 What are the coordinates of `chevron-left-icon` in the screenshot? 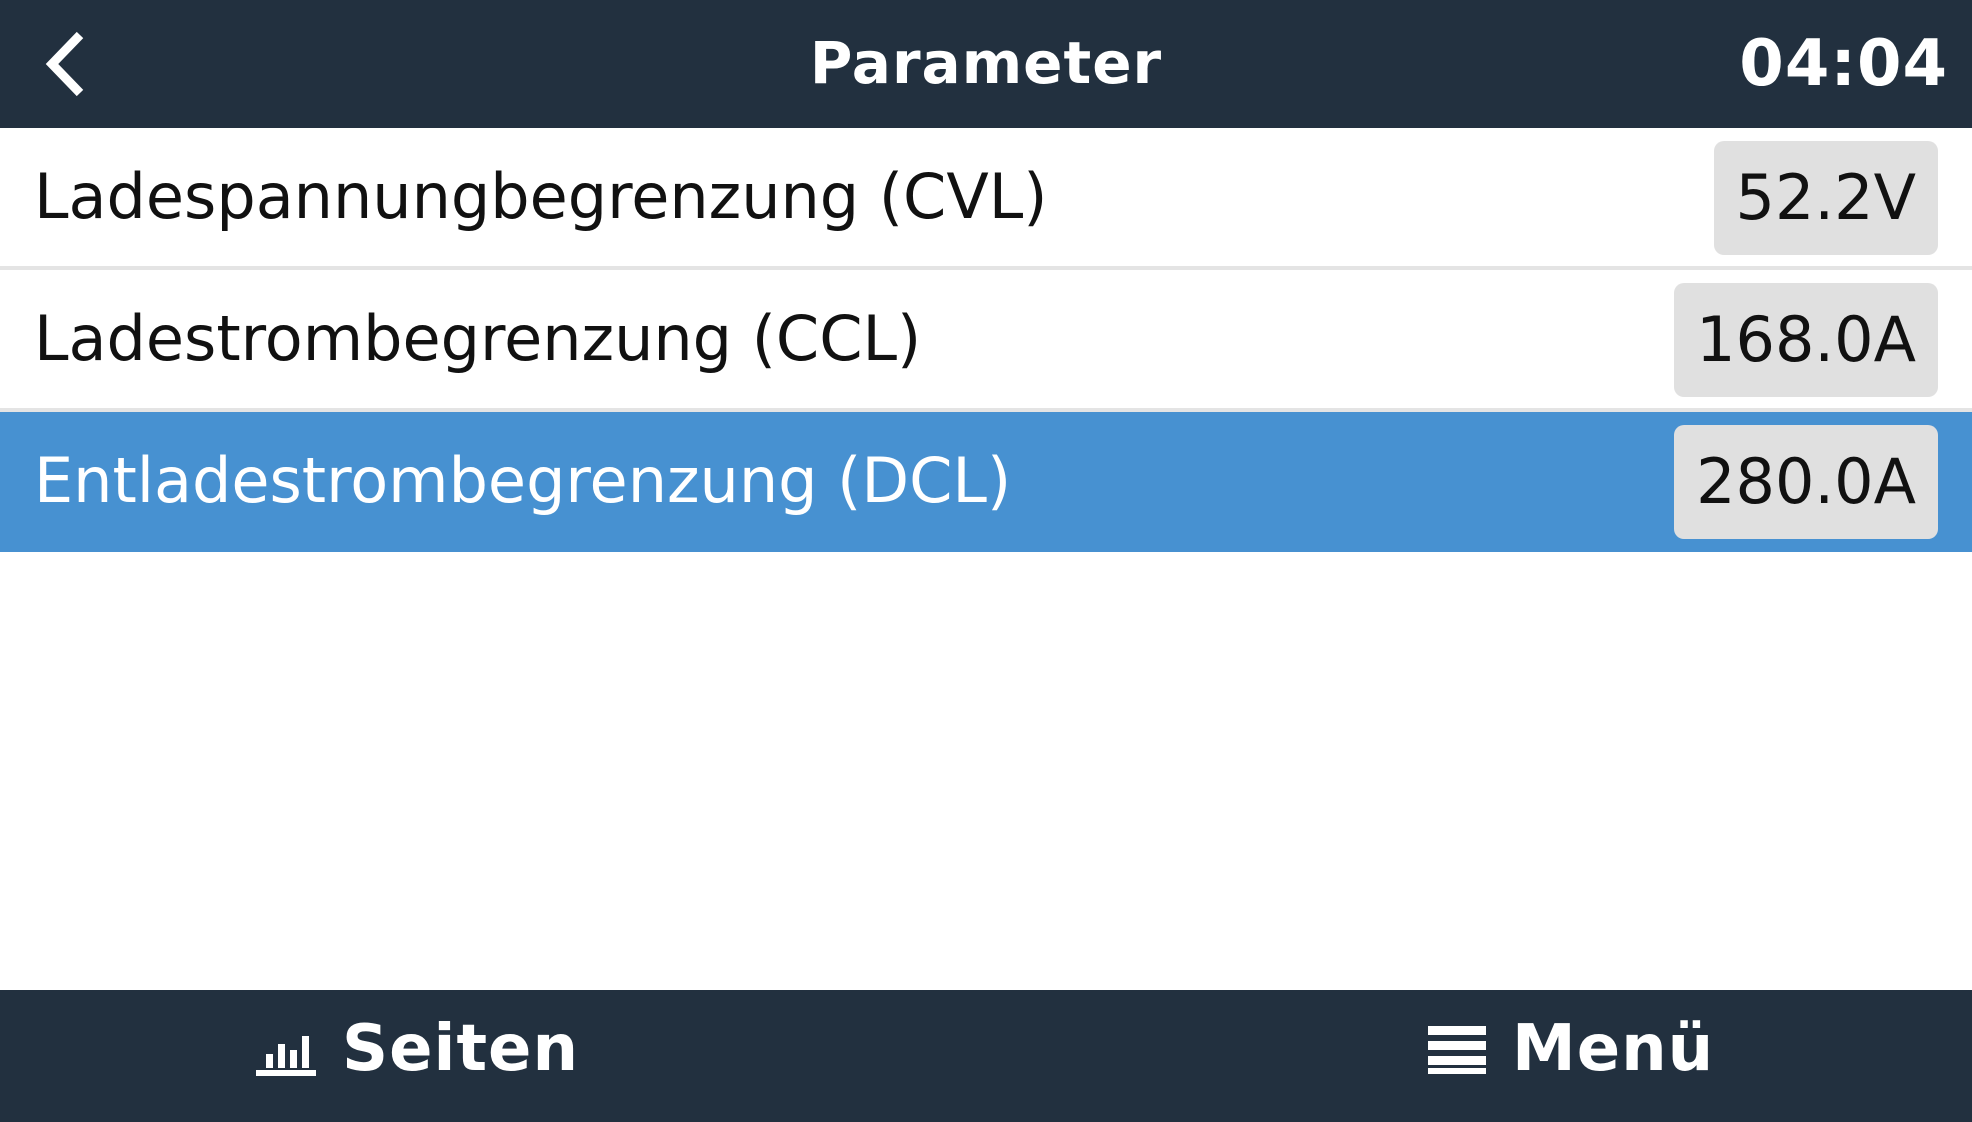 It's located at (64, 64).